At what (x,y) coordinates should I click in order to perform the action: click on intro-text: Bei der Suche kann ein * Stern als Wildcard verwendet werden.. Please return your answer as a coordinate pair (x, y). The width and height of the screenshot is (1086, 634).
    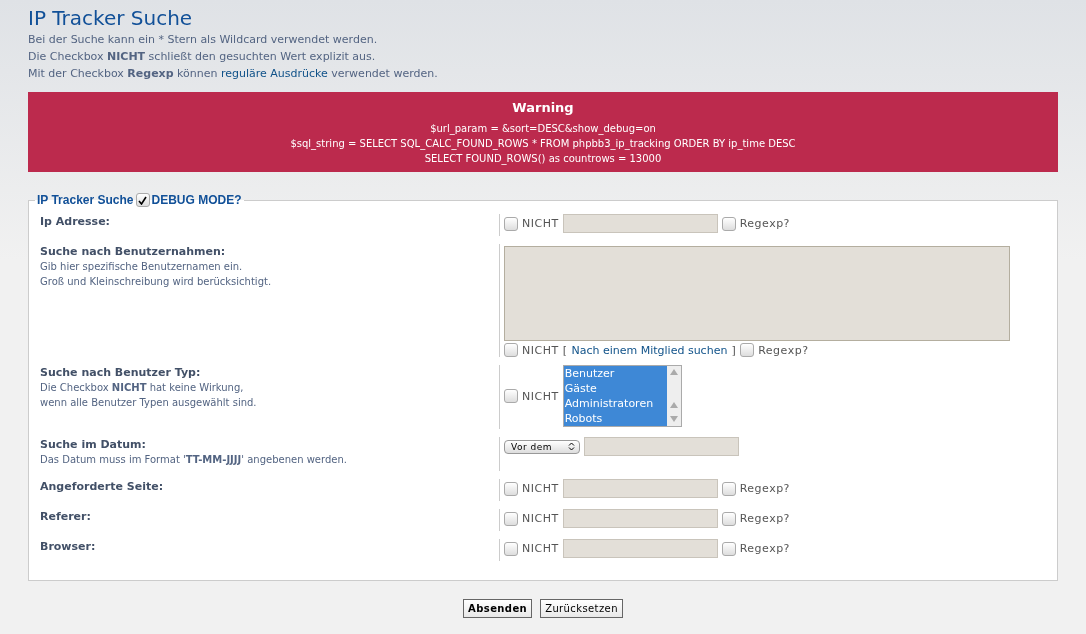
    Looking at the image, I should click on (203, 39).